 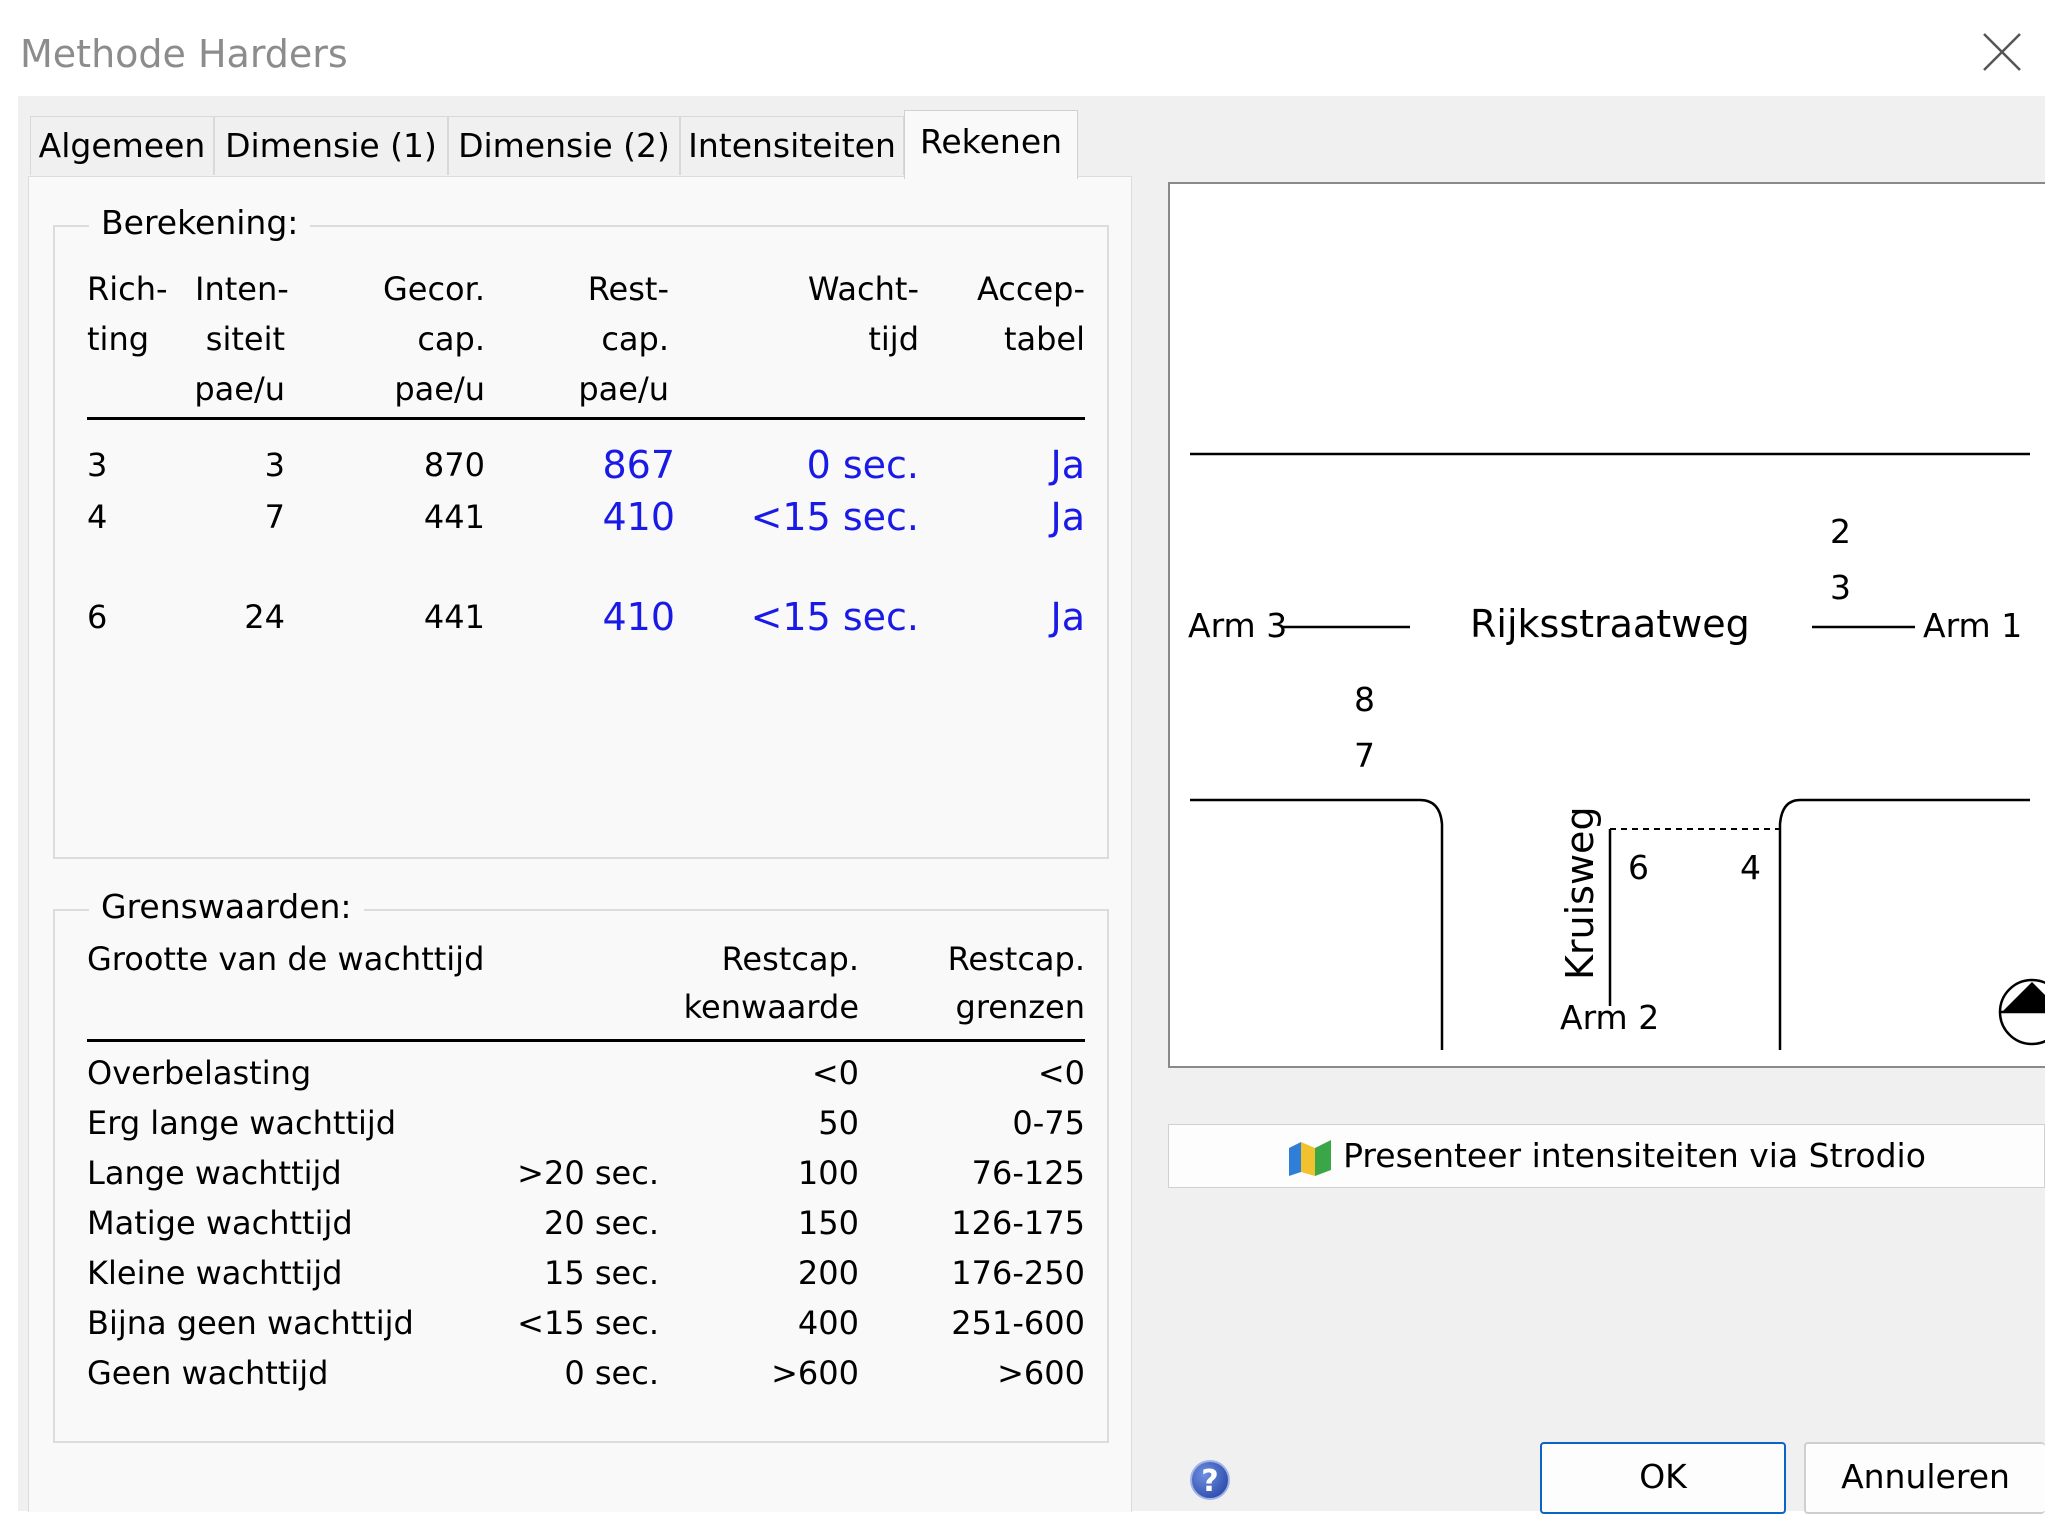 What do you see at coordinates (635, 339) in the screenshot?
I see `header-restcap-2: cap.` at bounding box center [635, 339].